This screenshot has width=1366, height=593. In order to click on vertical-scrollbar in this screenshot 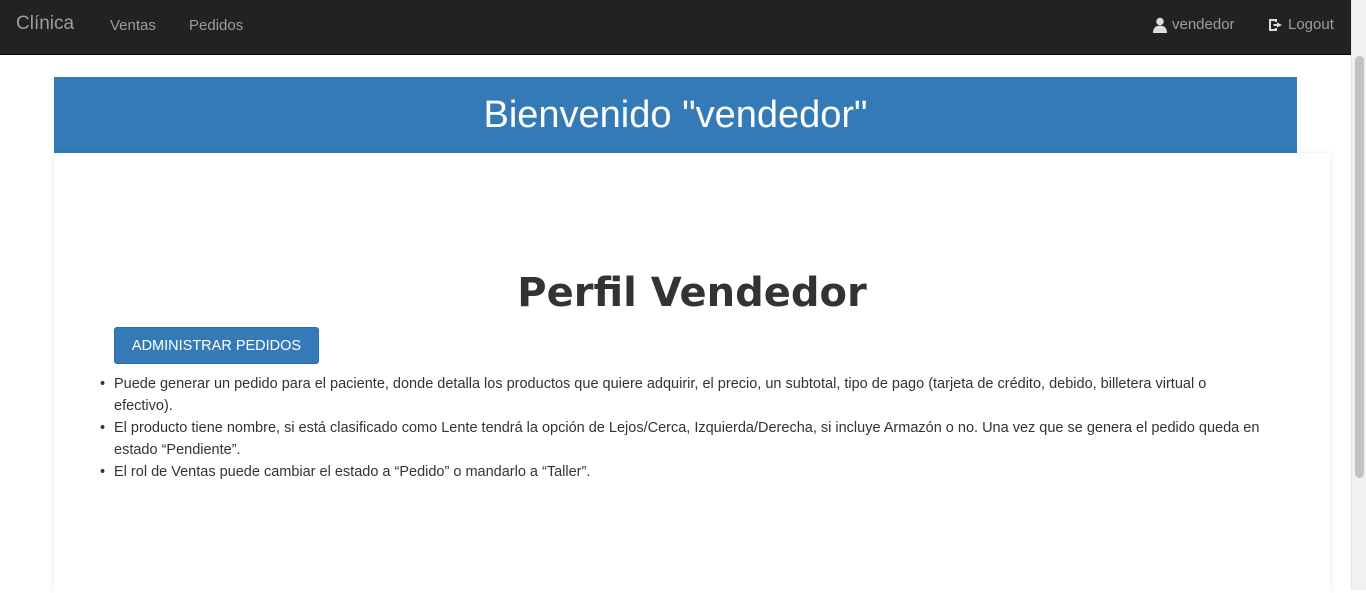, I will do `click(1358, 295)`.